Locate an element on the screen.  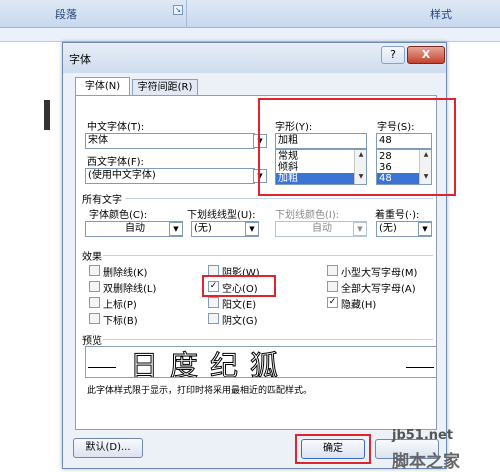
all-caps-label: 全部大写字母(A) is located at coordinates (378, 289).